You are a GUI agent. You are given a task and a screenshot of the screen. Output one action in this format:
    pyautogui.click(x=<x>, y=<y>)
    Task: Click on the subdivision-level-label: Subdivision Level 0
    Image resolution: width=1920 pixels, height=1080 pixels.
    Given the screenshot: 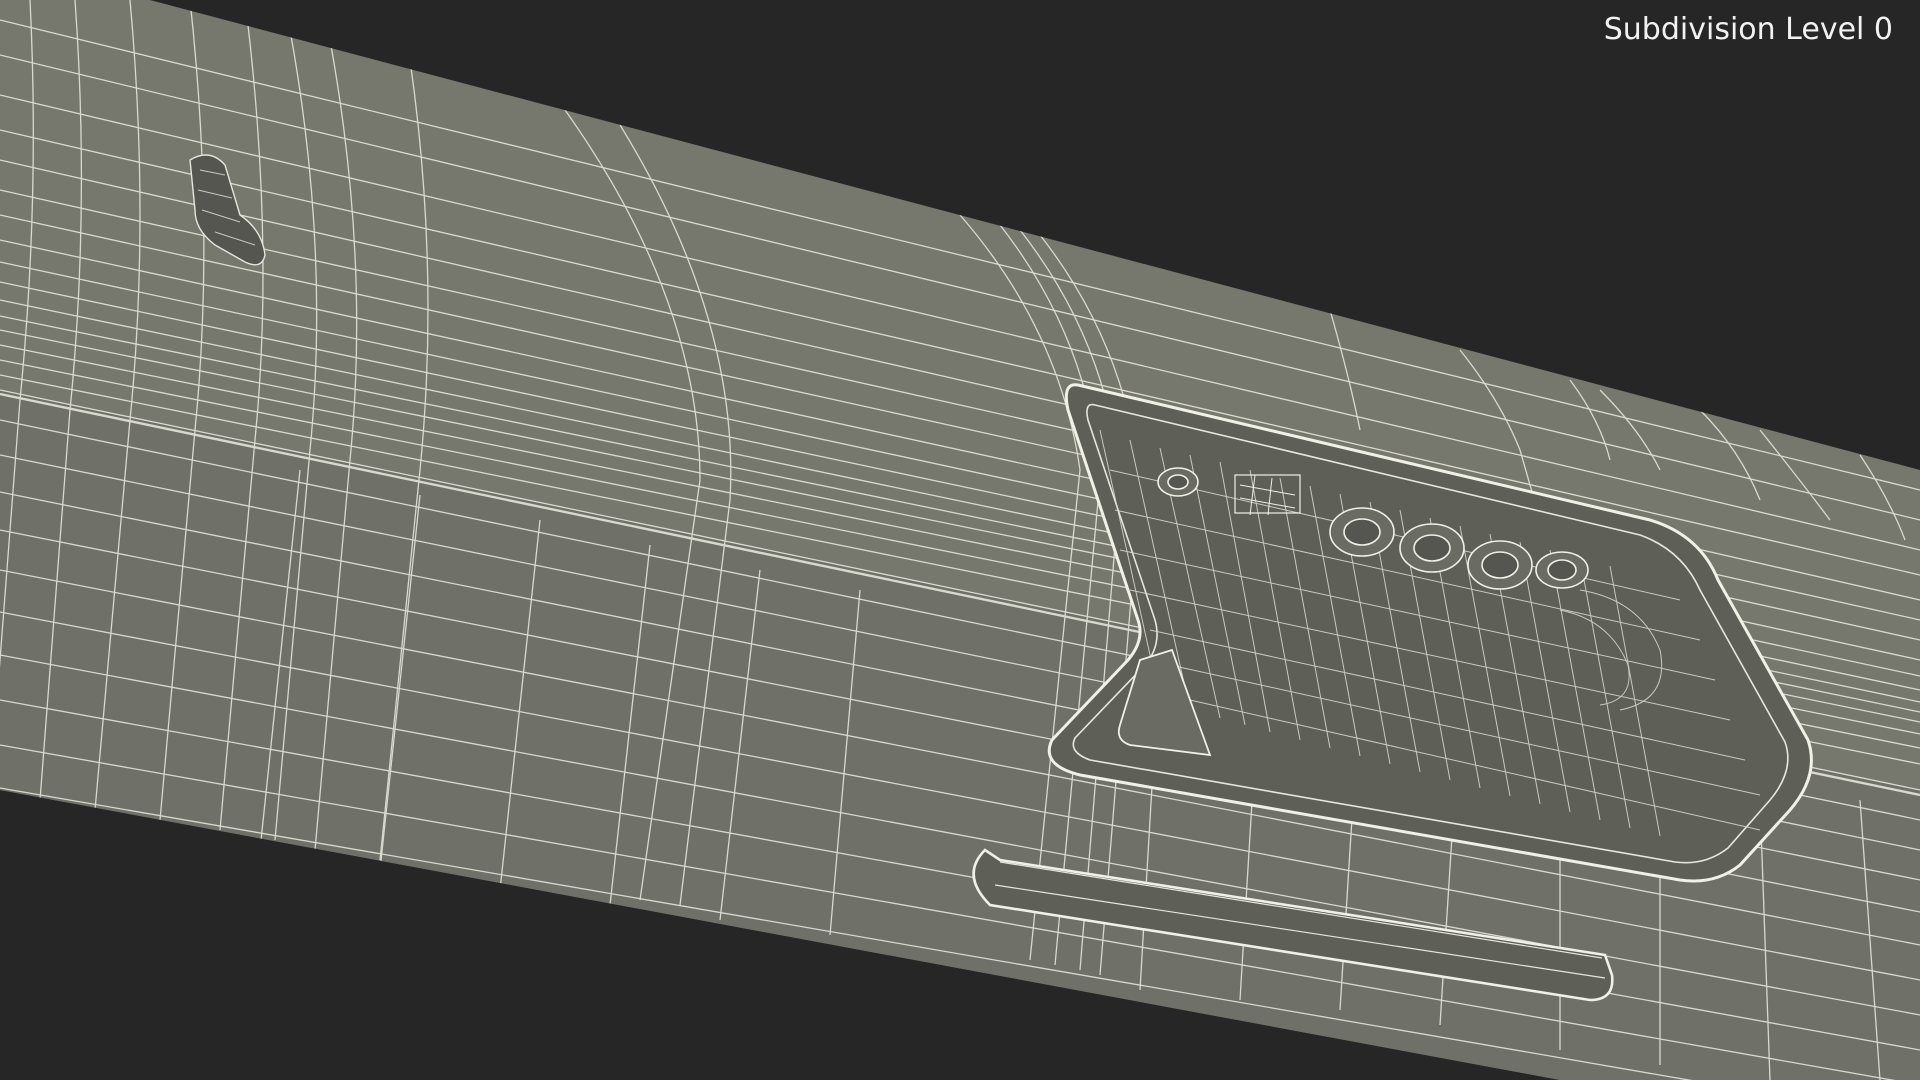 What is the action you would take?
    pyautogui.click(x=1748, y=29)
    